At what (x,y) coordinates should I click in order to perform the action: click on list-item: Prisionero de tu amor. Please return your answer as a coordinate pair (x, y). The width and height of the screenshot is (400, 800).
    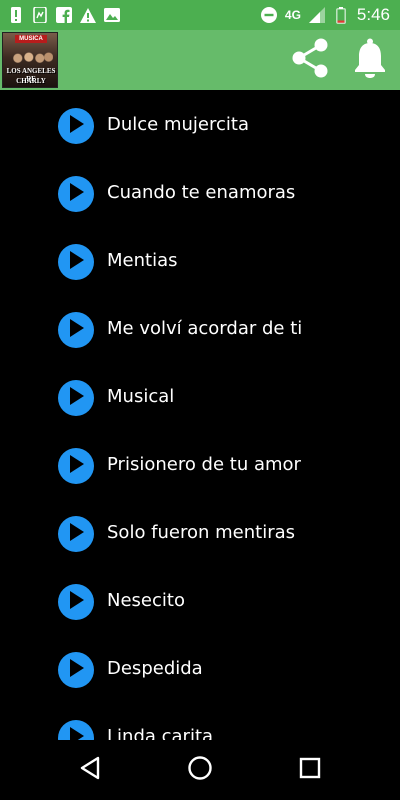
    Looking at the image, I should click on (200, 466).